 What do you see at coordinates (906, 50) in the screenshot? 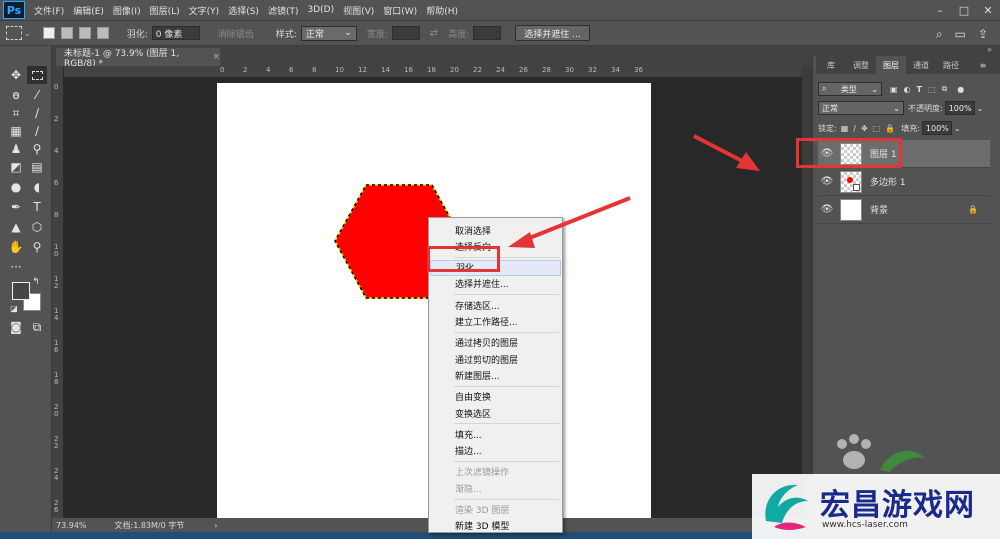
I see `panel-collapse-bar: »` at bounding box center [906, 50].